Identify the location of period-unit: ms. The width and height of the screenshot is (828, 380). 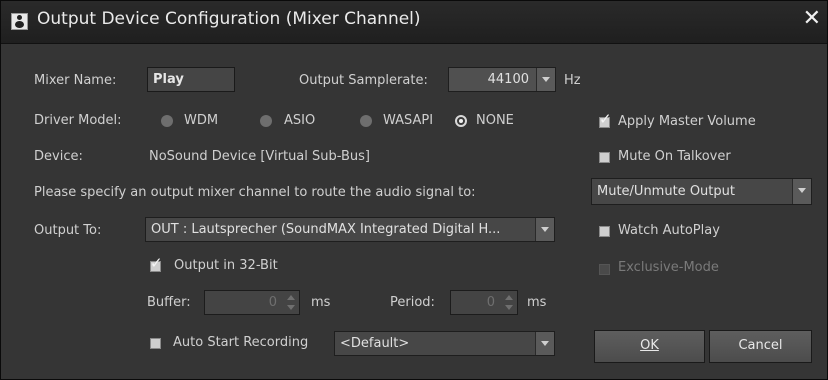
(537, 302).